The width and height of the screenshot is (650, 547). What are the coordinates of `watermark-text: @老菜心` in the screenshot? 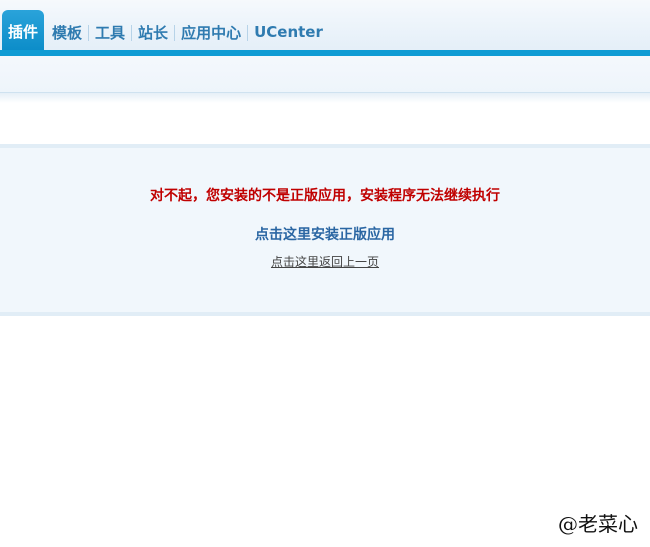 It's located at (598, 524).